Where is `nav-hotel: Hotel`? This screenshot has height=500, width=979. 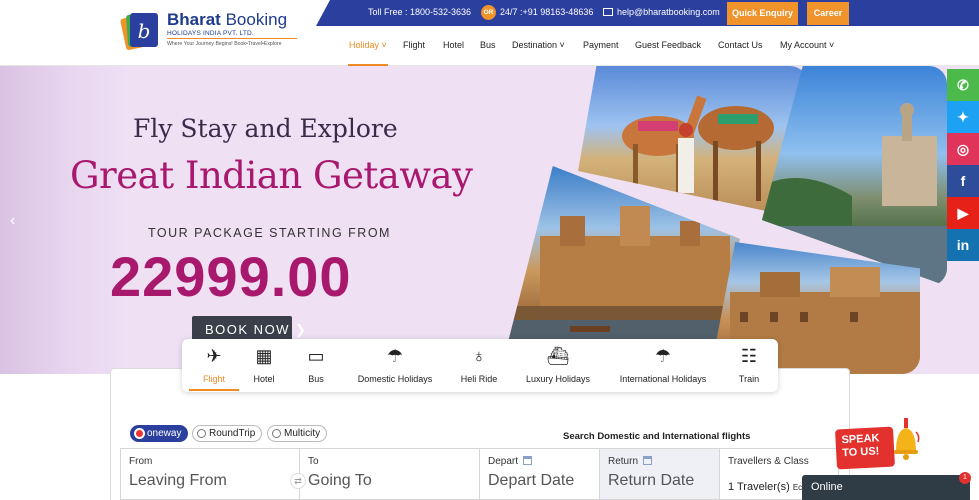 nav-hotel: Hotel is located at coordinates (453, 45).